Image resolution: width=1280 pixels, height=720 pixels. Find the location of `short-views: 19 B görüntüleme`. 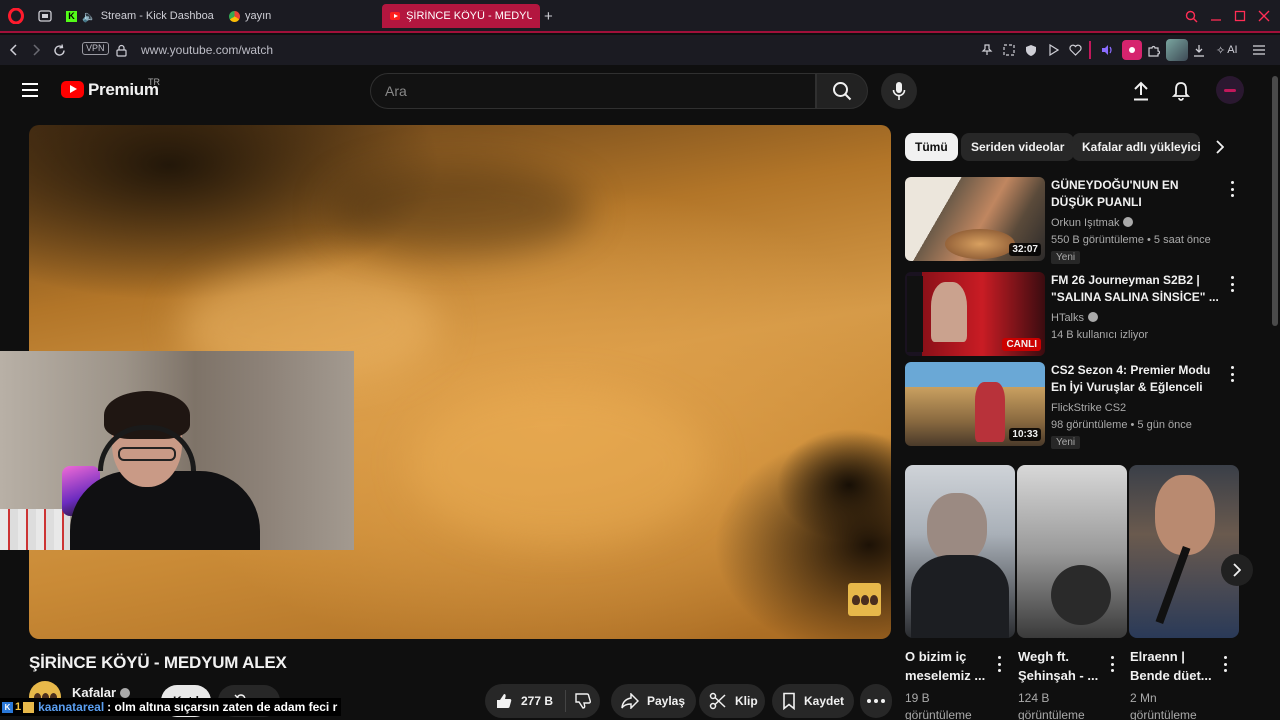

short-views: 19 B görüntüleme is located at coordinates (938, 705).